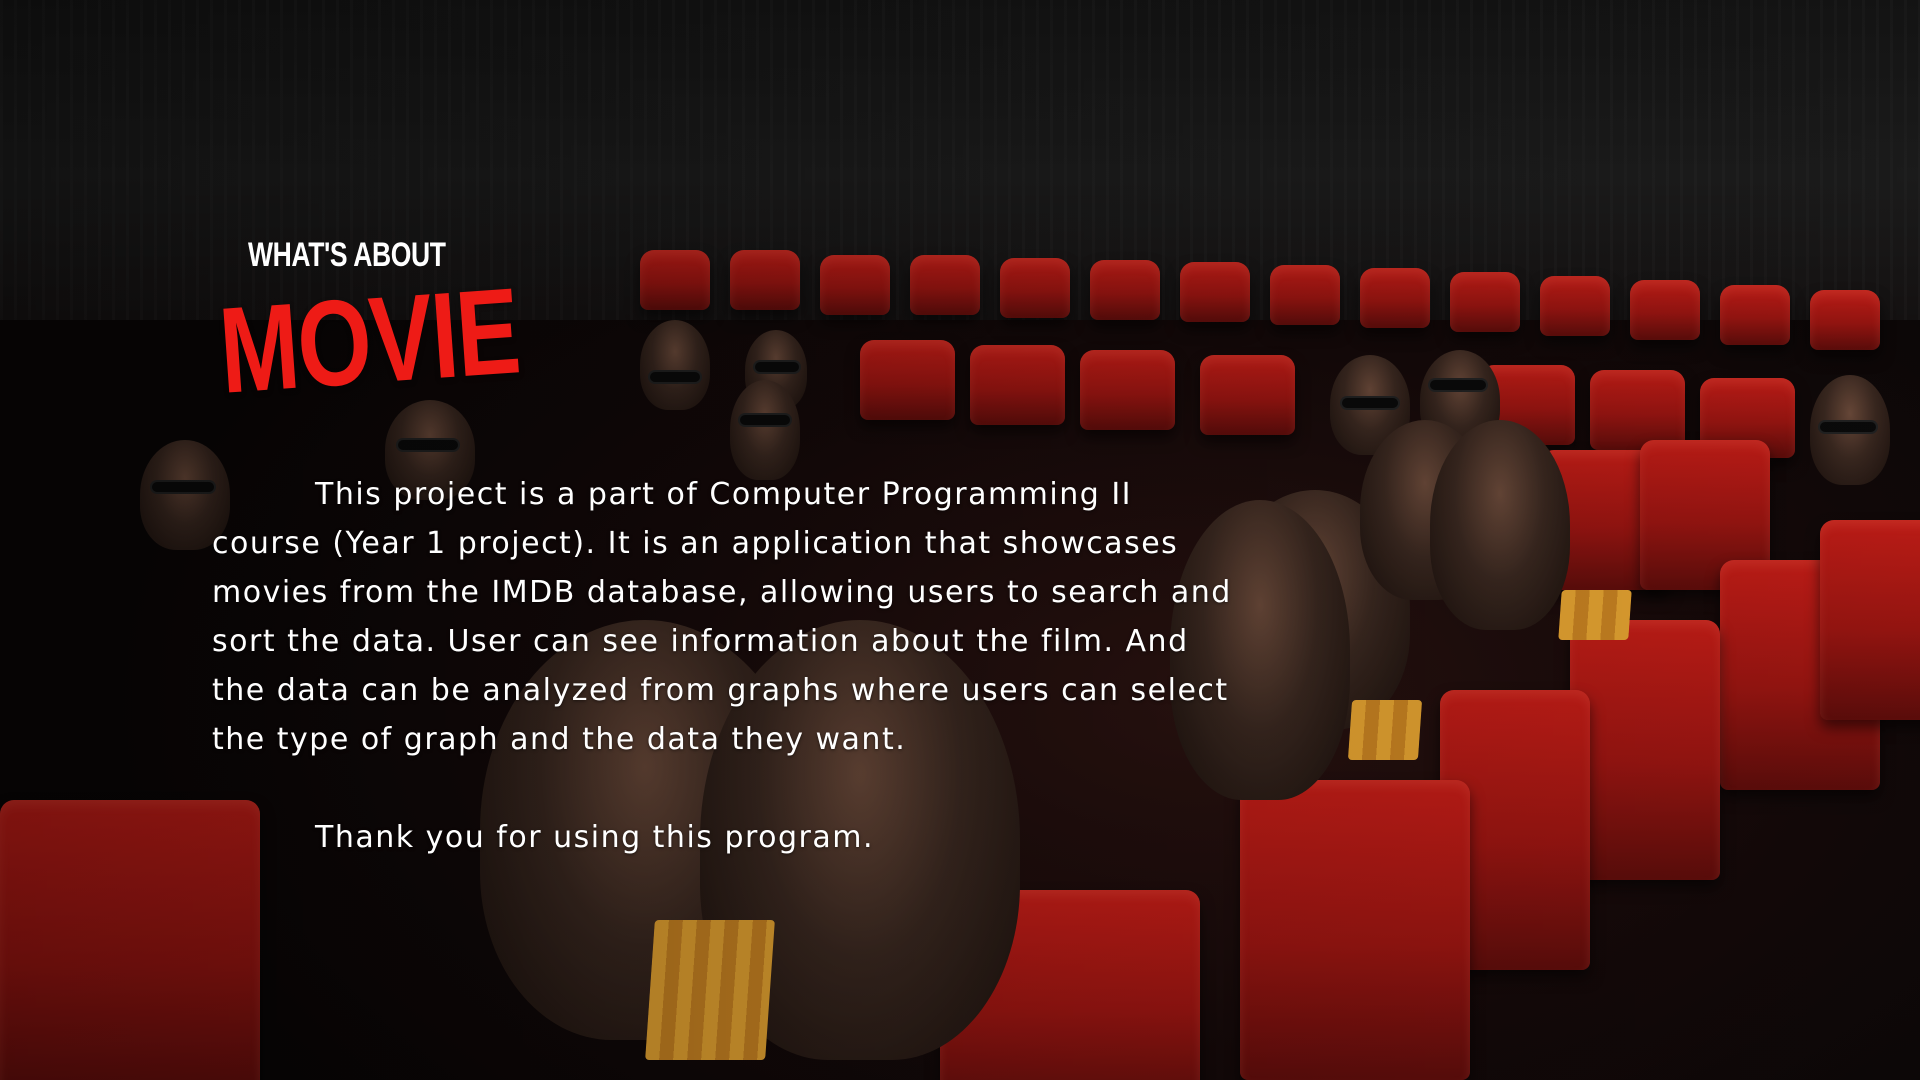  I want to click on closing-paragraph: Thank you for using this program., so click(595, 837).